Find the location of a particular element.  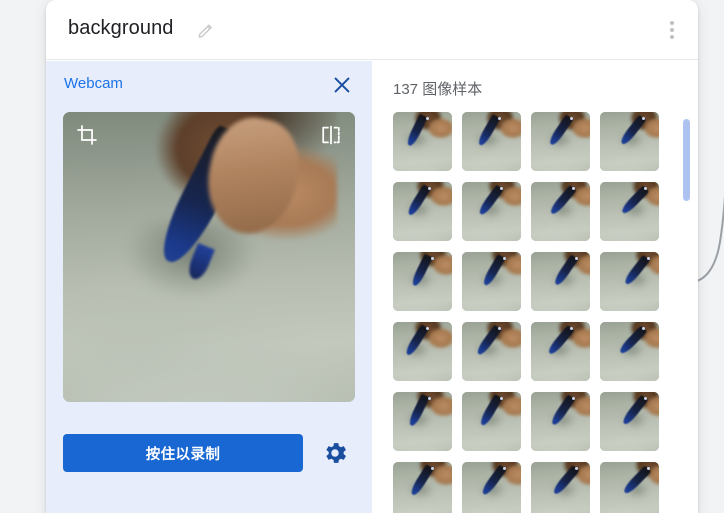

kebab-menu-icon is located at coordinates (672, 30).